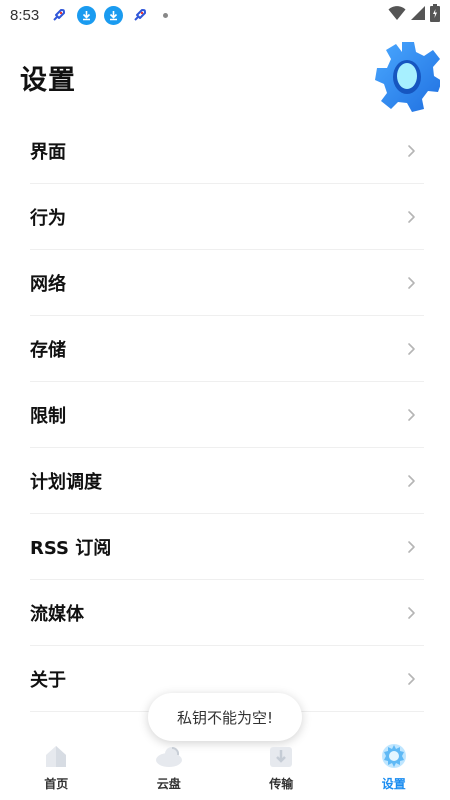 Image resolution: width=450 pixels, height=800 pixels. I want to click on wifi-icon, so click(397, 15).